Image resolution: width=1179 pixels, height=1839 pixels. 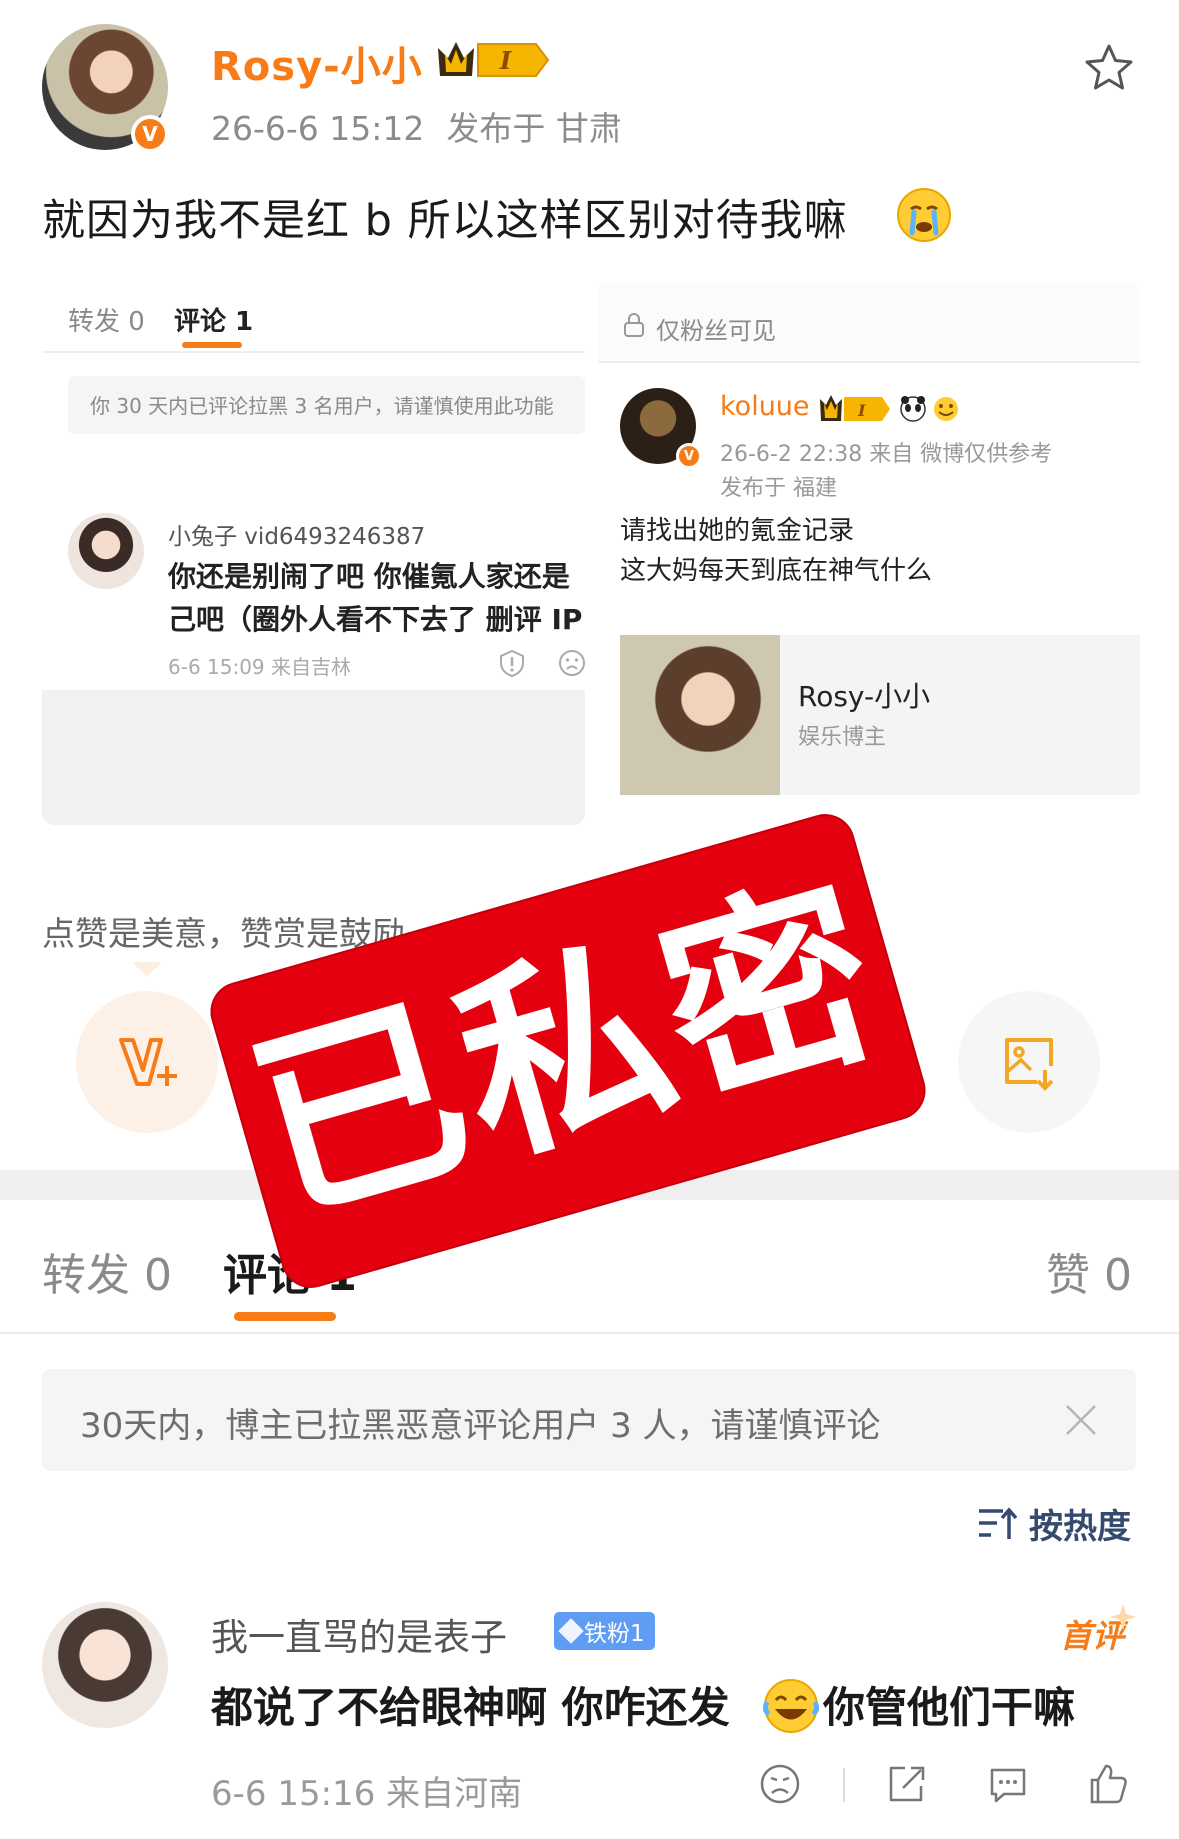 I want to click on tabs-divider, so click(x=589, y=1333).